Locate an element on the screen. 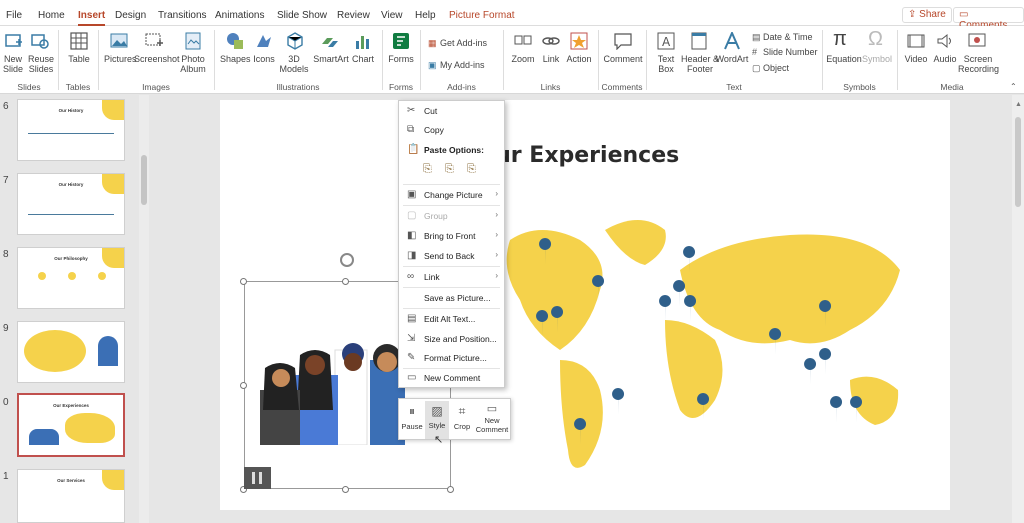 This screenshot has width=1024, height=523. paste-picture-icon: ⎘ is located at coordinates (449, 169).